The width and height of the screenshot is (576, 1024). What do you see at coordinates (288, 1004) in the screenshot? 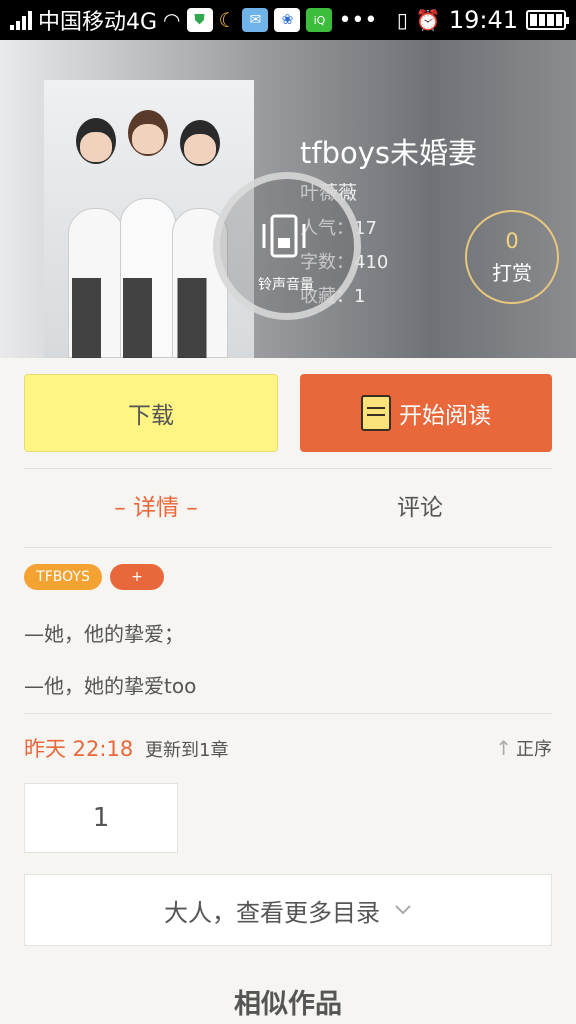
I see `similar-works-heading: 相似作品` at bounding box center [288, 1004].